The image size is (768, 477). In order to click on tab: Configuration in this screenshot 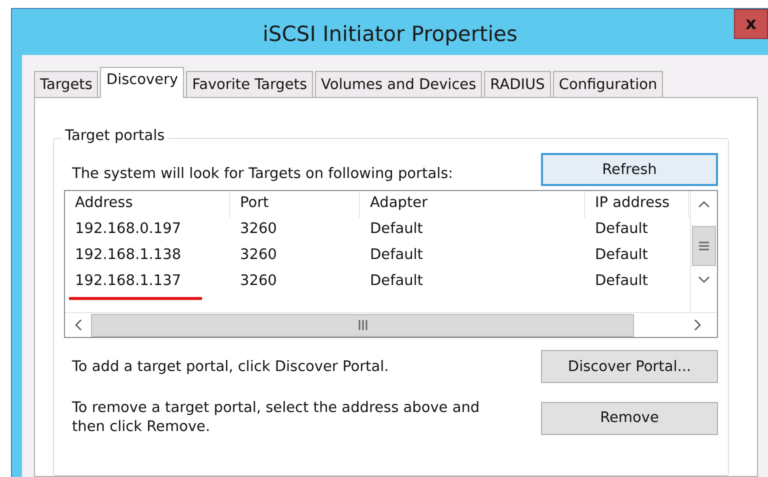, I will do `click(608, 84)`.